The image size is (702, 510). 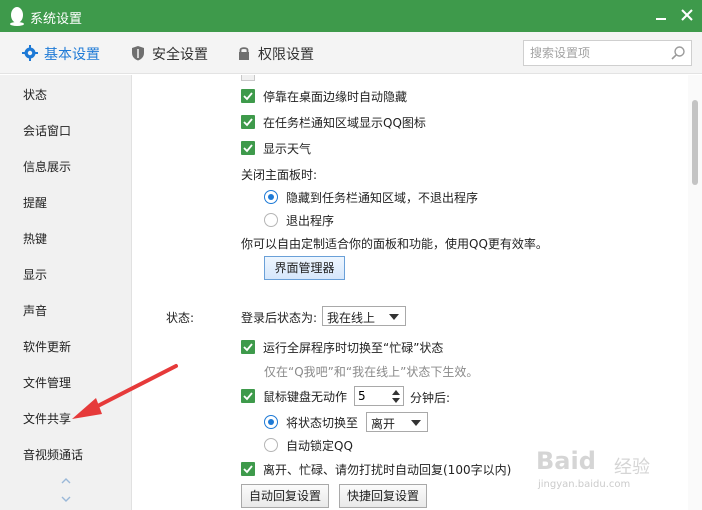 I want to click on sidebar-item-label: 提醒, so click(x=35, y=203).